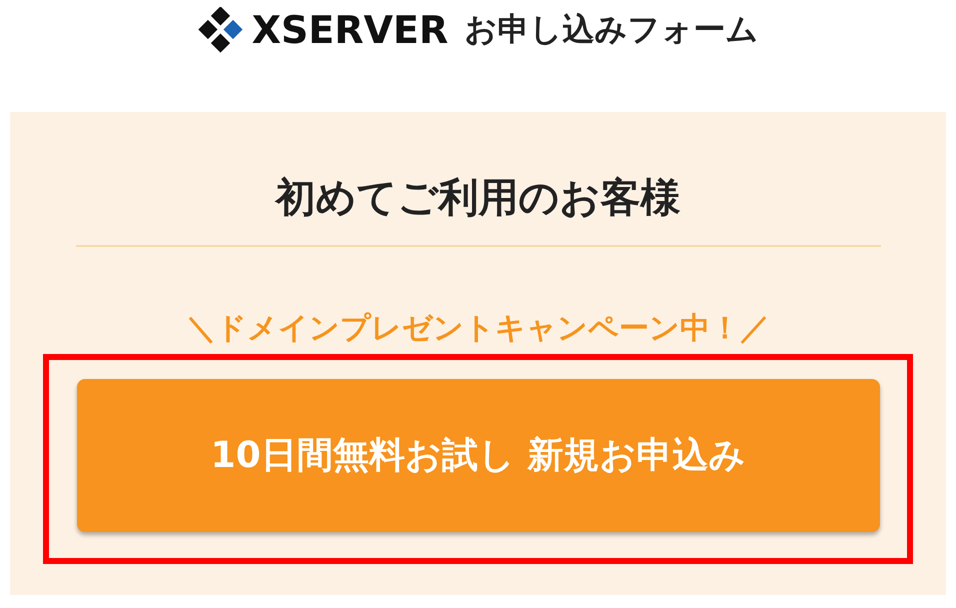 The image size is (956, 608). What do you see at coordinates (221, 30) in the screenshot?
I see `logo-icon` at bounding box center [221, 30].